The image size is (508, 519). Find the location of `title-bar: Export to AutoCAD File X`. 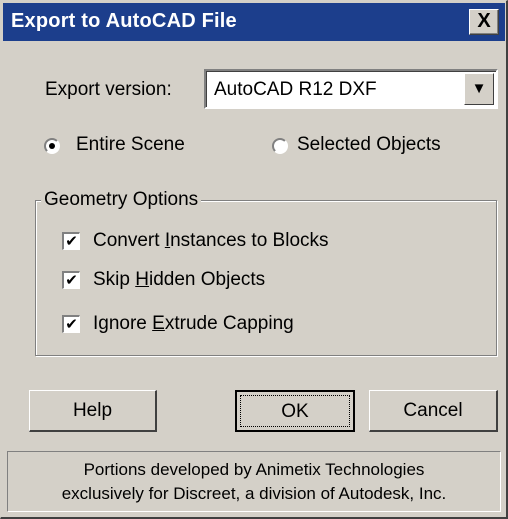

title-bar: Export to AutoCAD File X is located at coordinates (254, 22).